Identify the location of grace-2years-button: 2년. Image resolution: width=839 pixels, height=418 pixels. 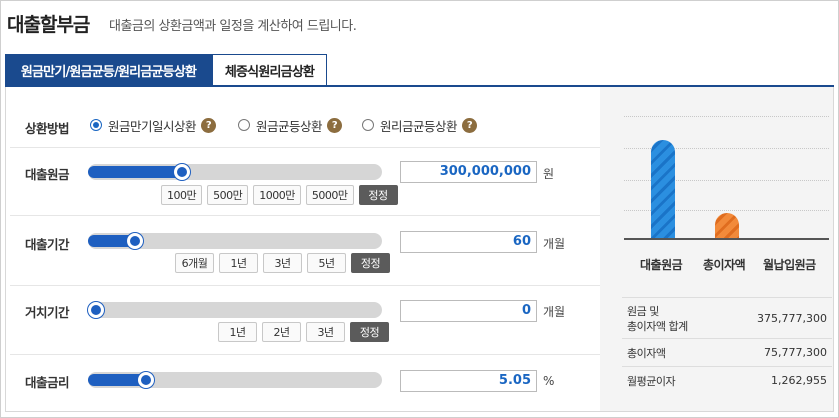
(281, 332).